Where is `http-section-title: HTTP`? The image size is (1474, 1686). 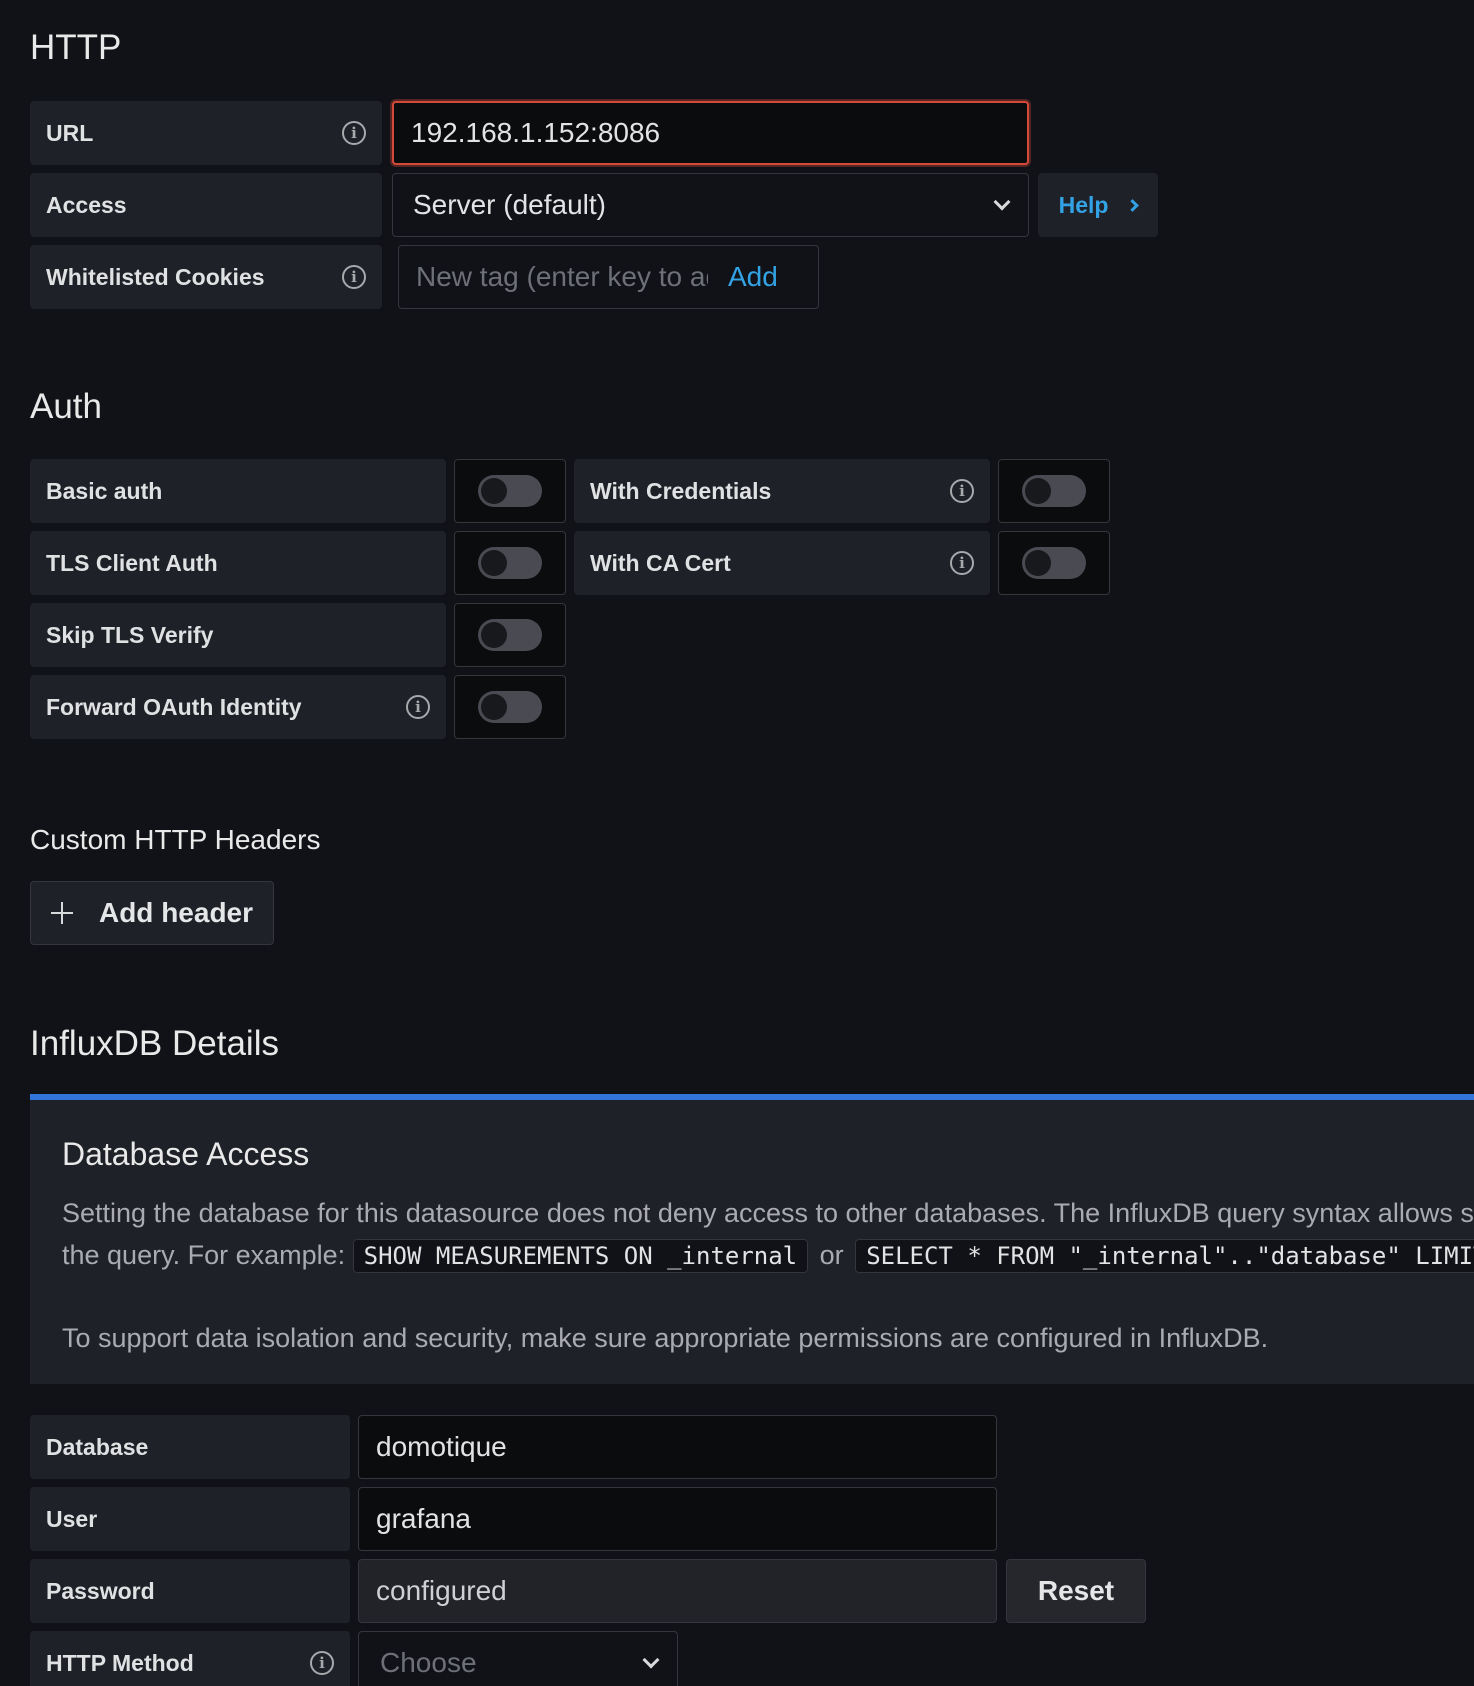
http-section-title: HTTP is located at coordinates (76, 47).